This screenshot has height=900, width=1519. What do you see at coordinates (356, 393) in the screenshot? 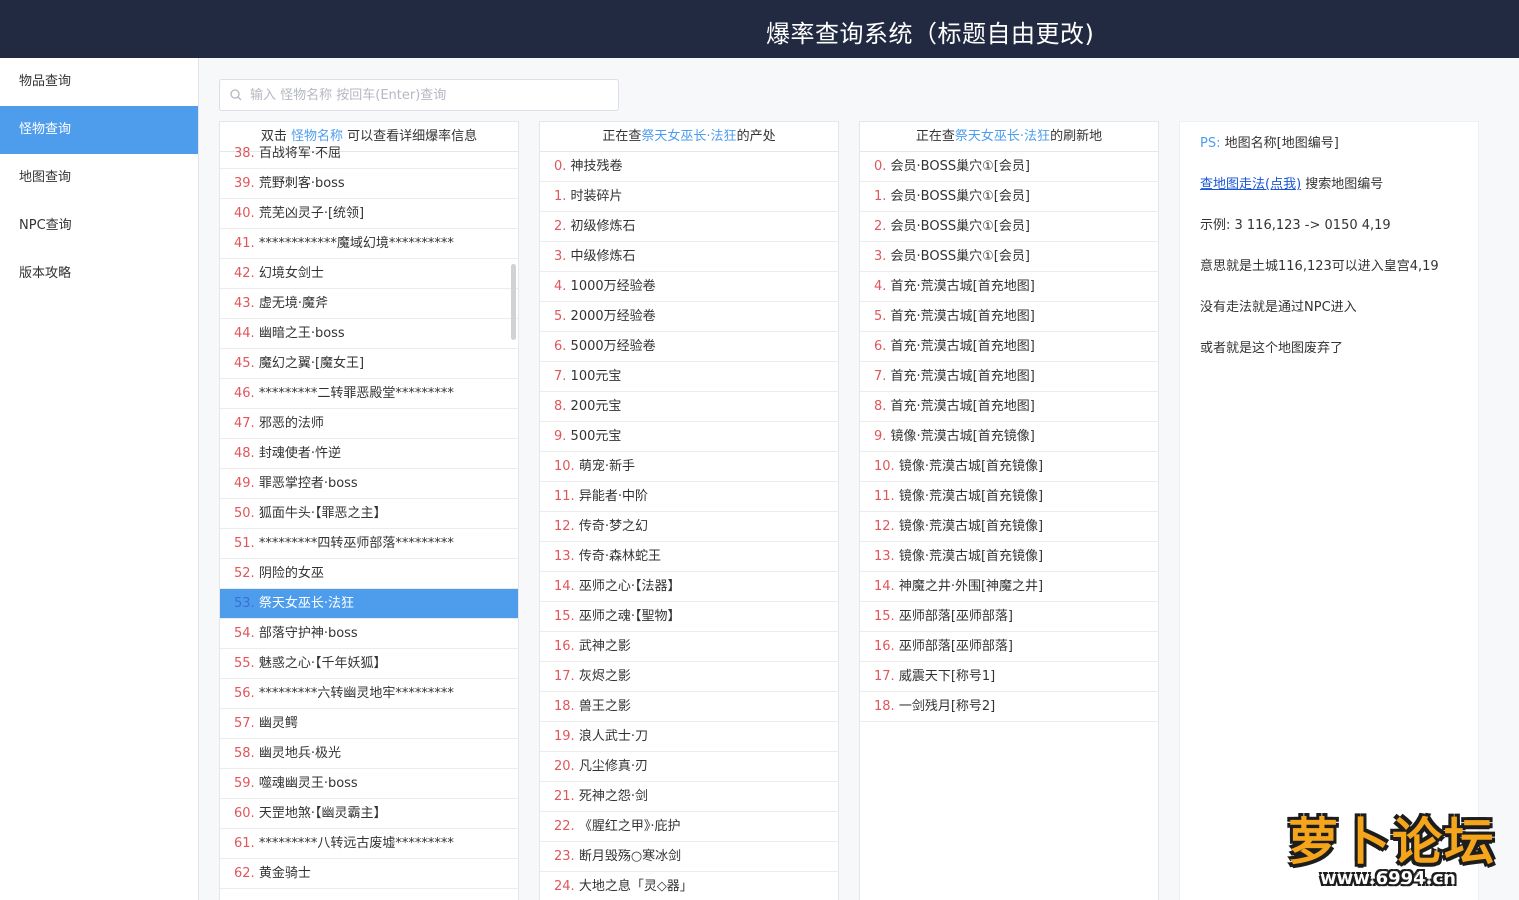
I see `item-name: *********二转罪恶殿堂*********` at bounding box center [356, 393].